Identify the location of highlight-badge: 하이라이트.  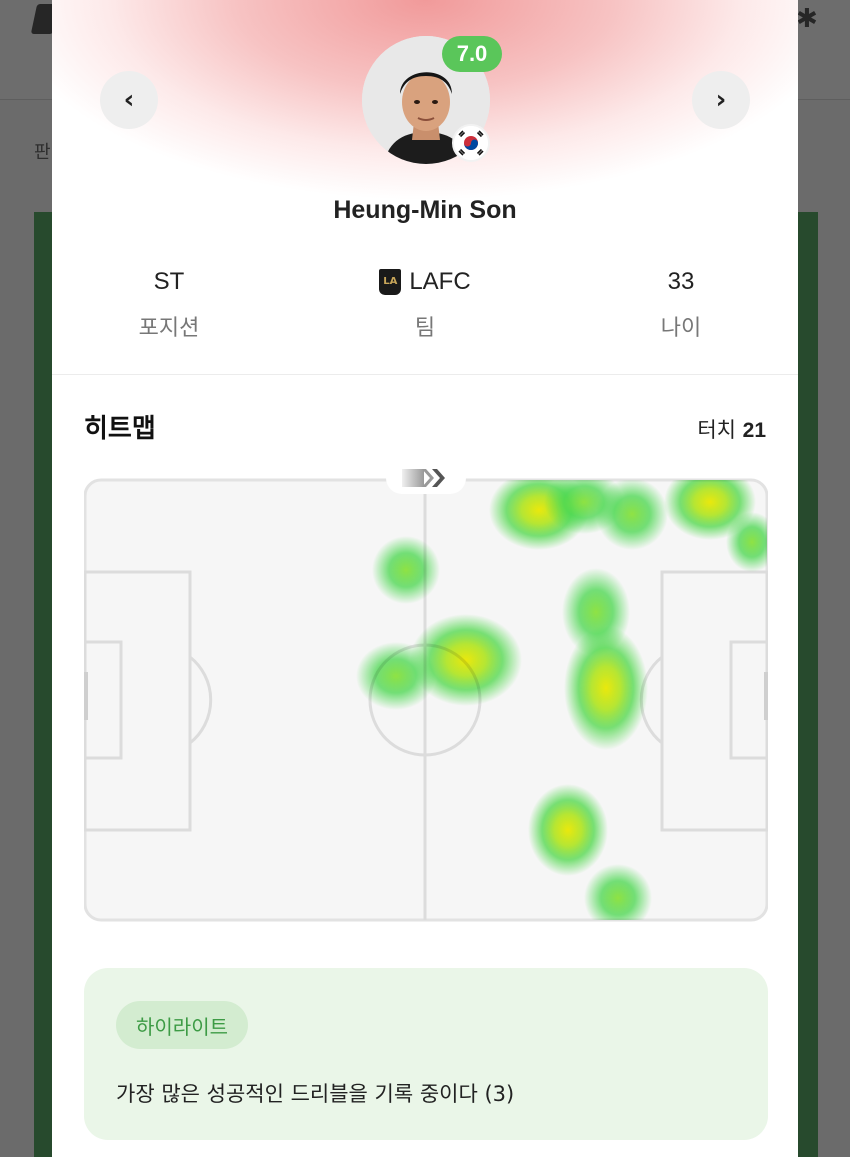
(182, 1025).